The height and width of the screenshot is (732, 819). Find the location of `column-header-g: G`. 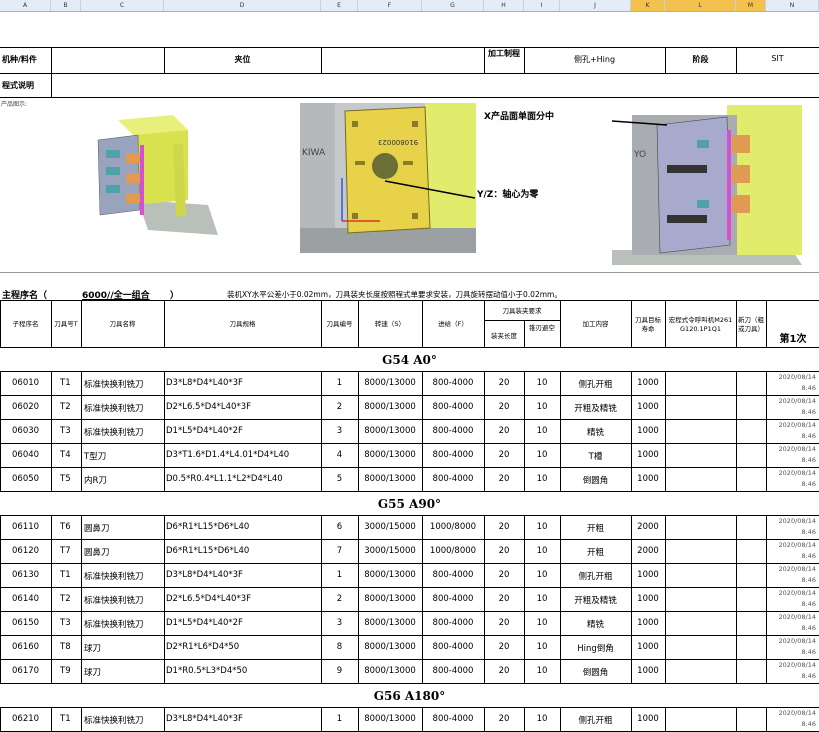

column-header-g: G is located at coordinates (453, 5).